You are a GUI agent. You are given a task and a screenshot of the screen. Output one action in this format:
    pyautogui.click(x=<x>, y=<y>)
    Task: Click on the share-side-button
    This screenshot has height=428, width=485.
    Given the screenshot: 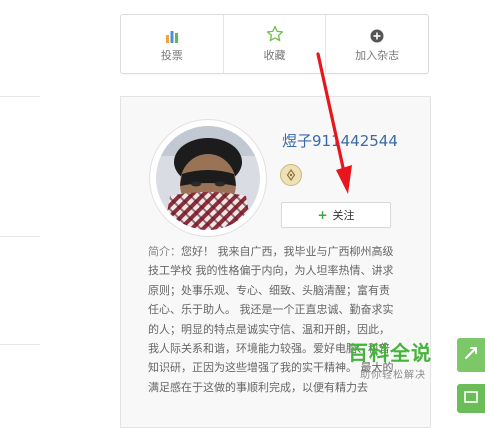 What is the action you would take?
    pyautogui.click(x=471, y=355)
    